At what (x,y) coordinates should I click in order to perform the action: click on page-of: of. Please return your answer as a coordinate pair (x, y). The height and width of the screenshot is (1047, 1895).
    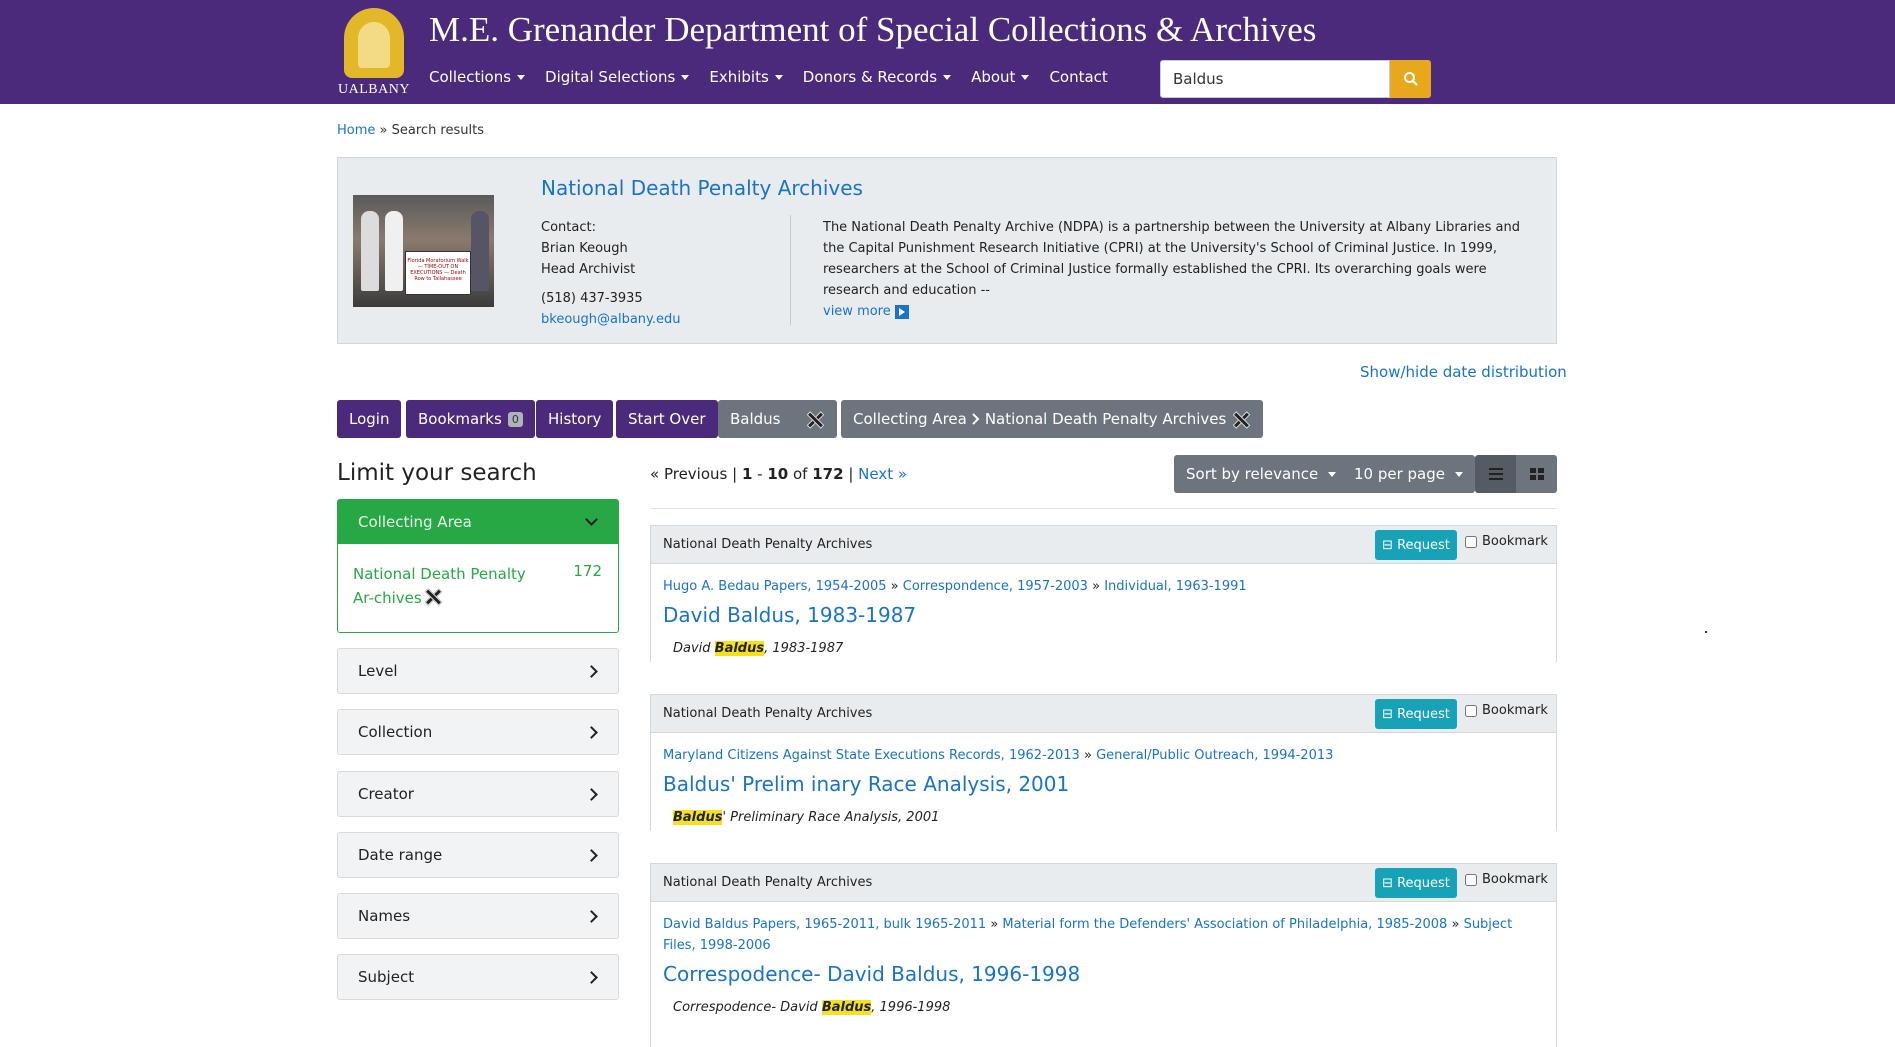
    Looking at the image, I should click on (800, 474).